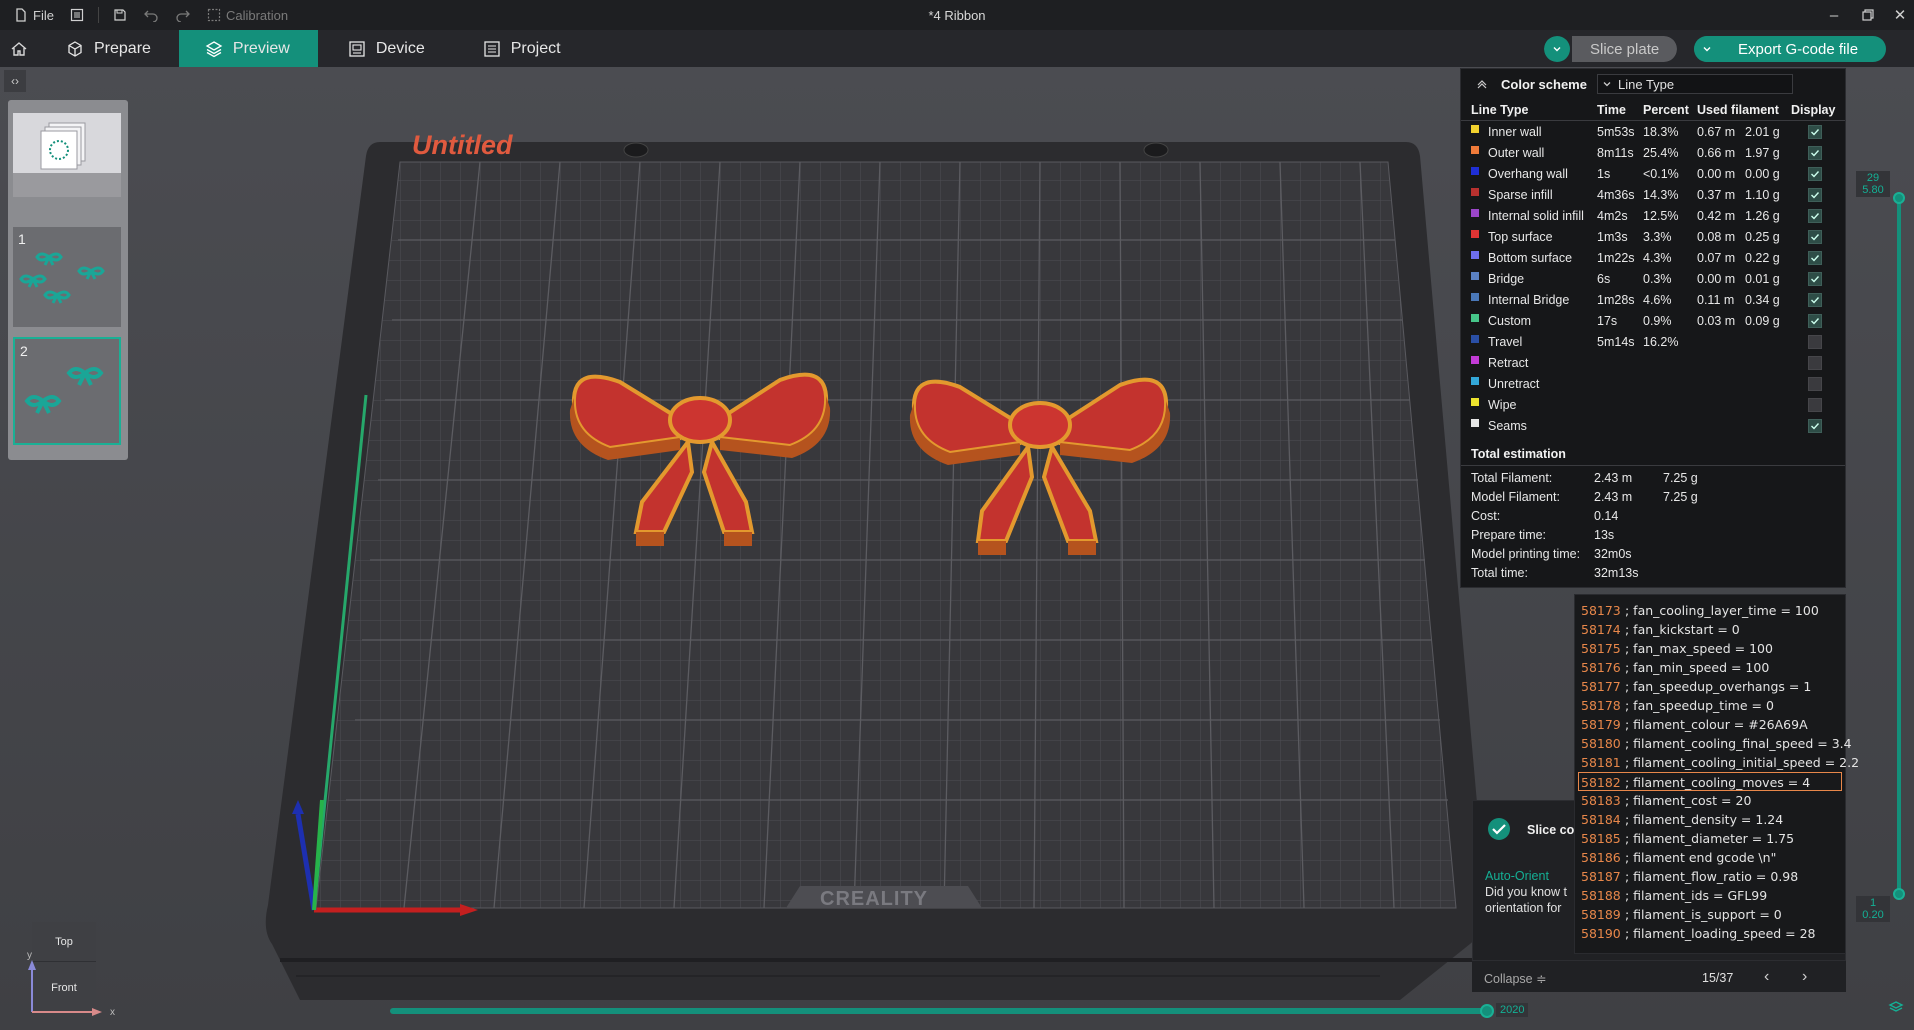  I want to click on calibration-button: Calibration, so click(247, 15).